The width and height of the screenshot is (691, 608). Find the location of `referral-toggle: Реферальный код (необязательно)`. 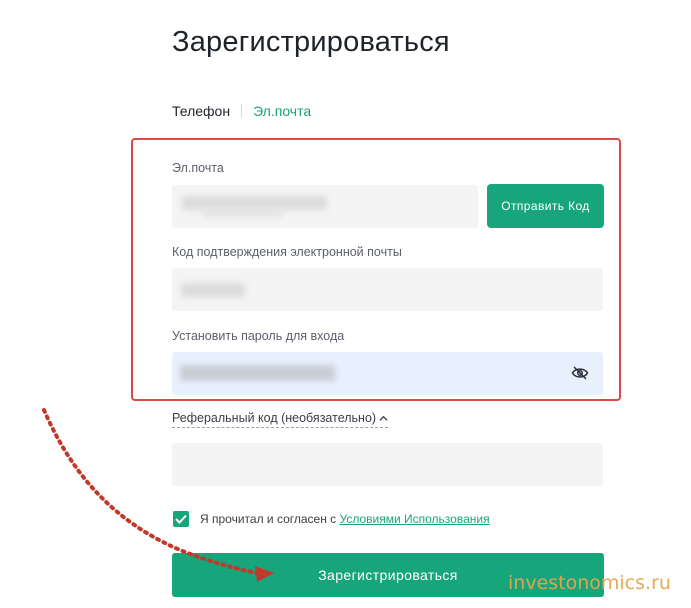

referral-toggle: Реферальный код (необязательно) is located at coordinates (280, 419).